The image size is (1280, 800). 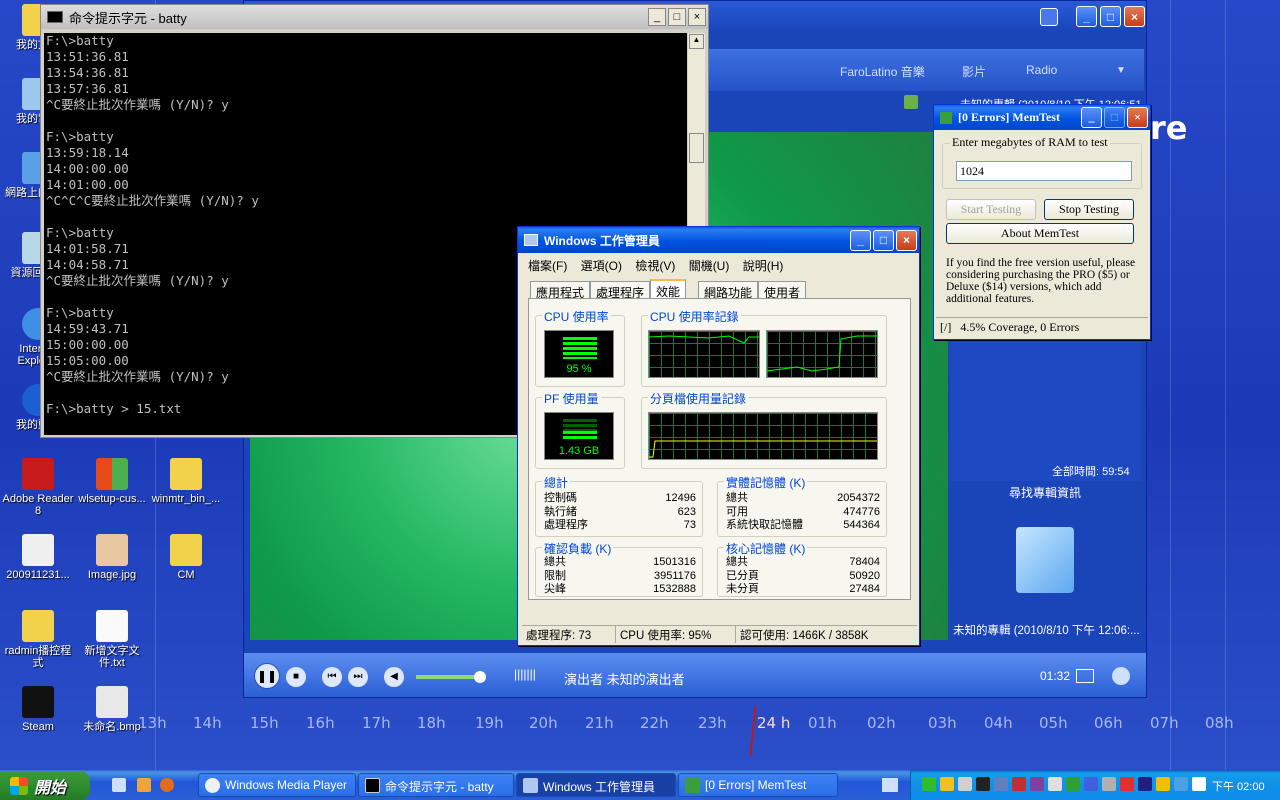 What do you see at coordinates (1085, 676) in the screenshot?
I see `full-screen-icon` at bounding box center [1085, 676].